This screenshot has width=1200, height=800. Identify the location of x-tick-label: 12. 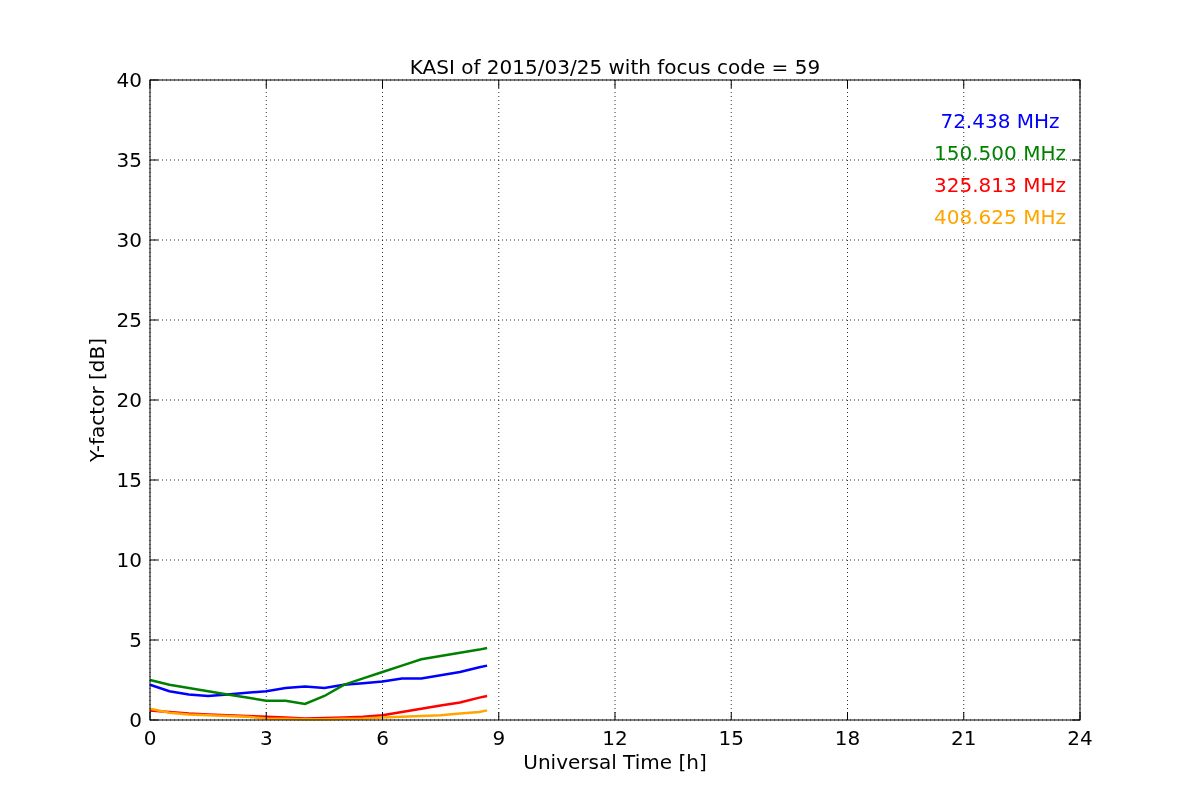
(615, 738).